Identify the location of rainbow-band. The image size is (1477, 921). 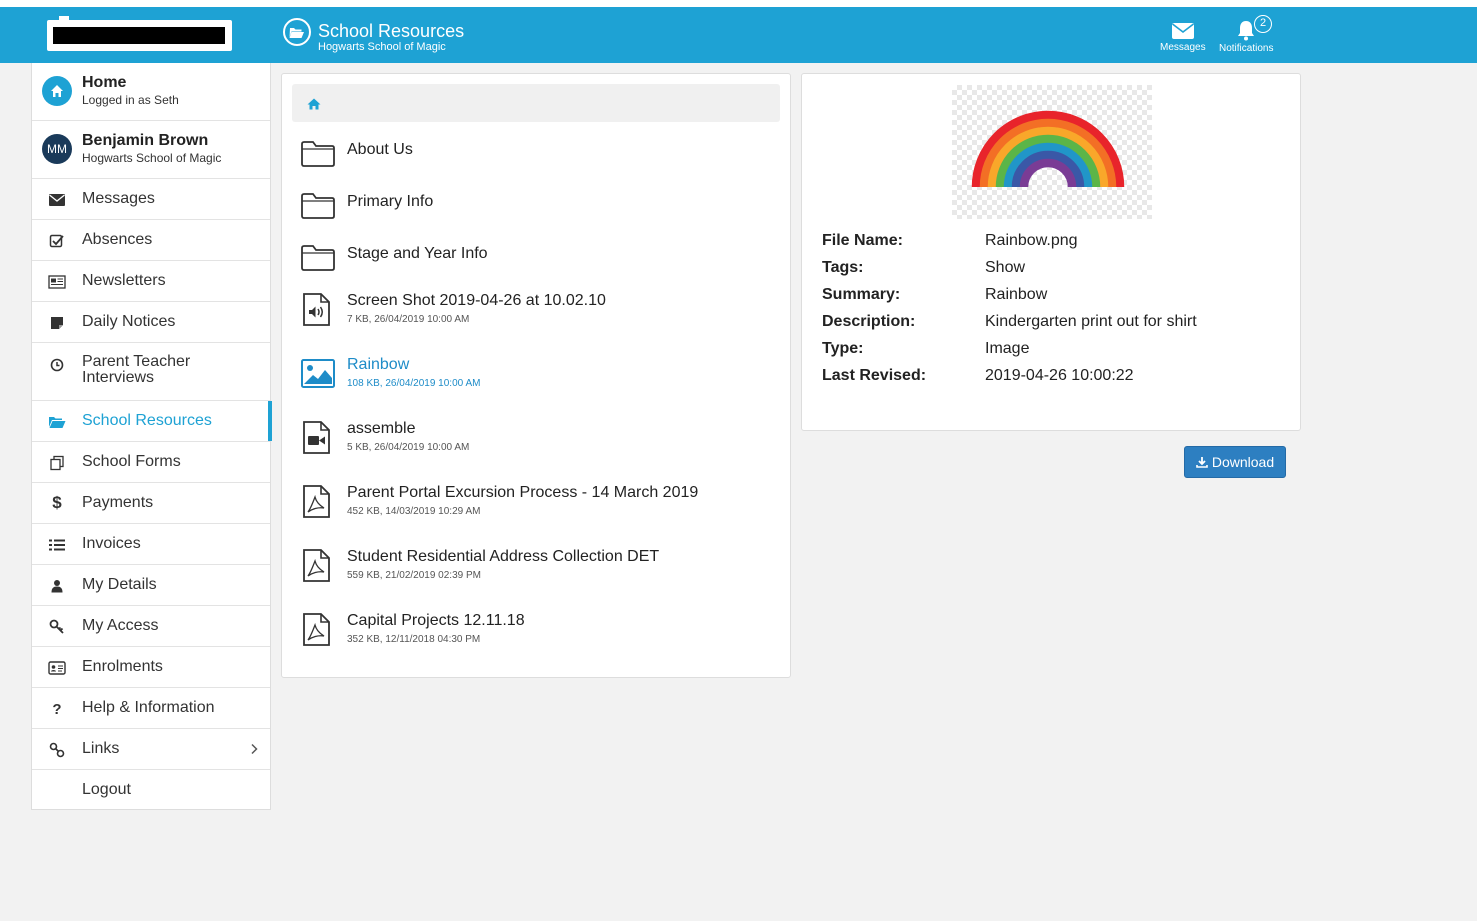
(1048, 173).